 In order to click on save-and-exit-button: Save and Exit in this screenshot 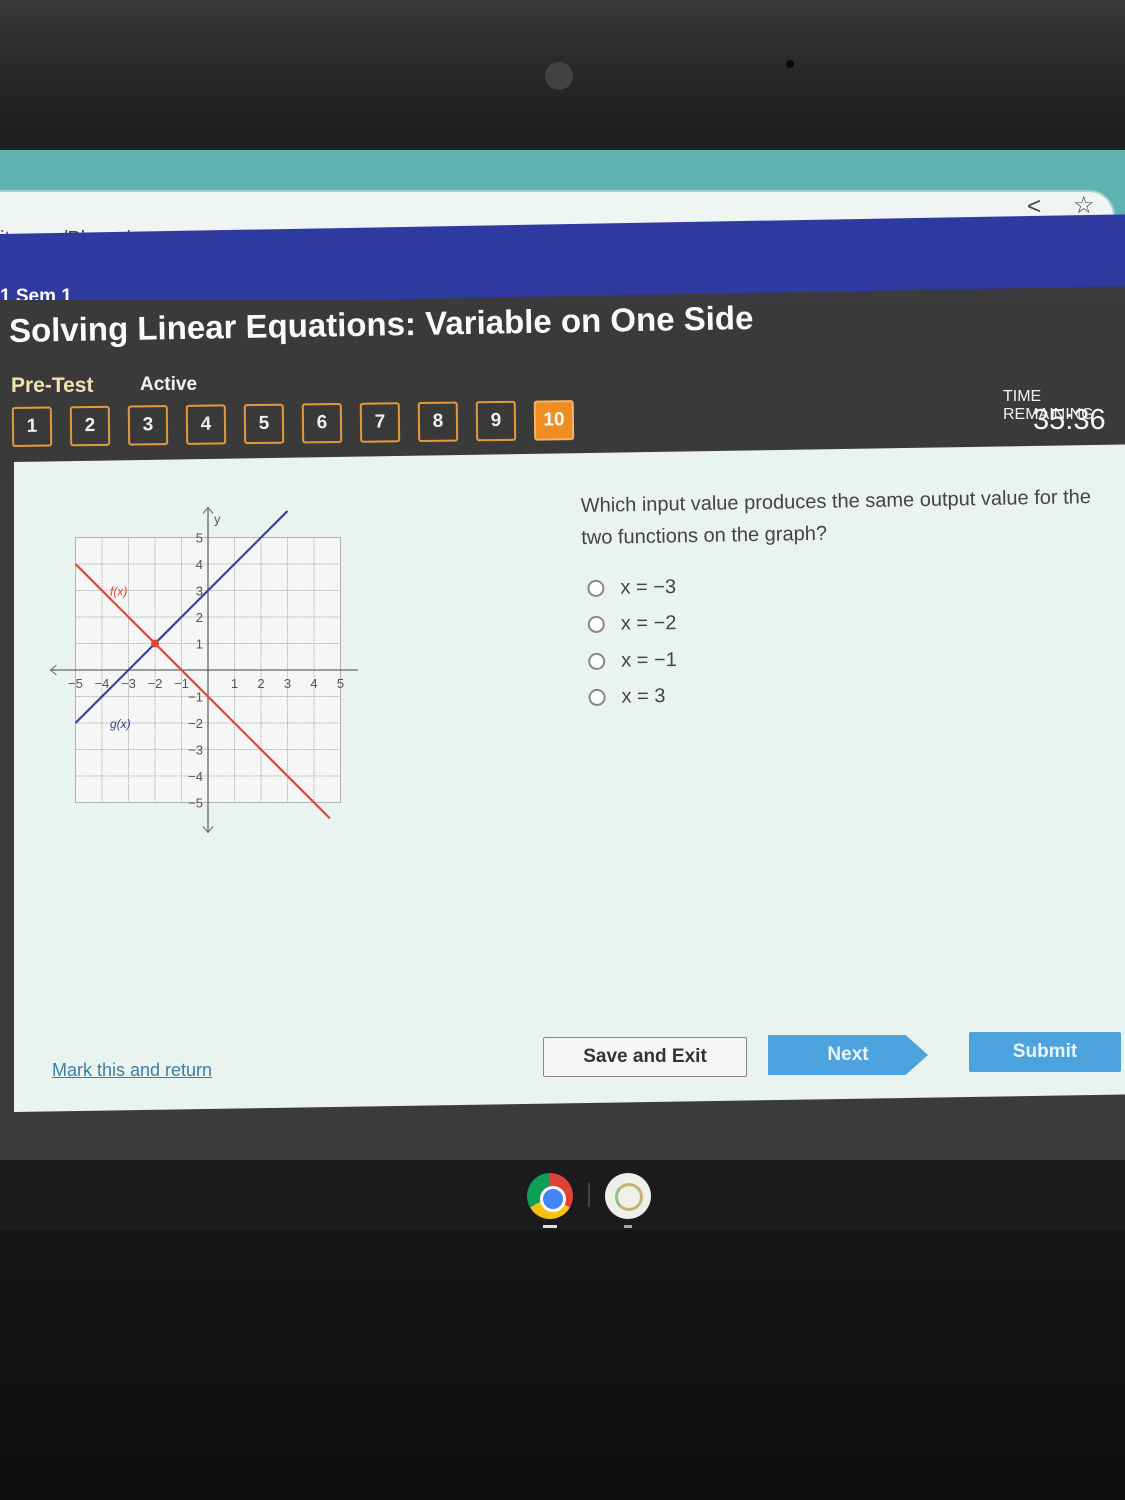, I will do `click(645, 1057)`.